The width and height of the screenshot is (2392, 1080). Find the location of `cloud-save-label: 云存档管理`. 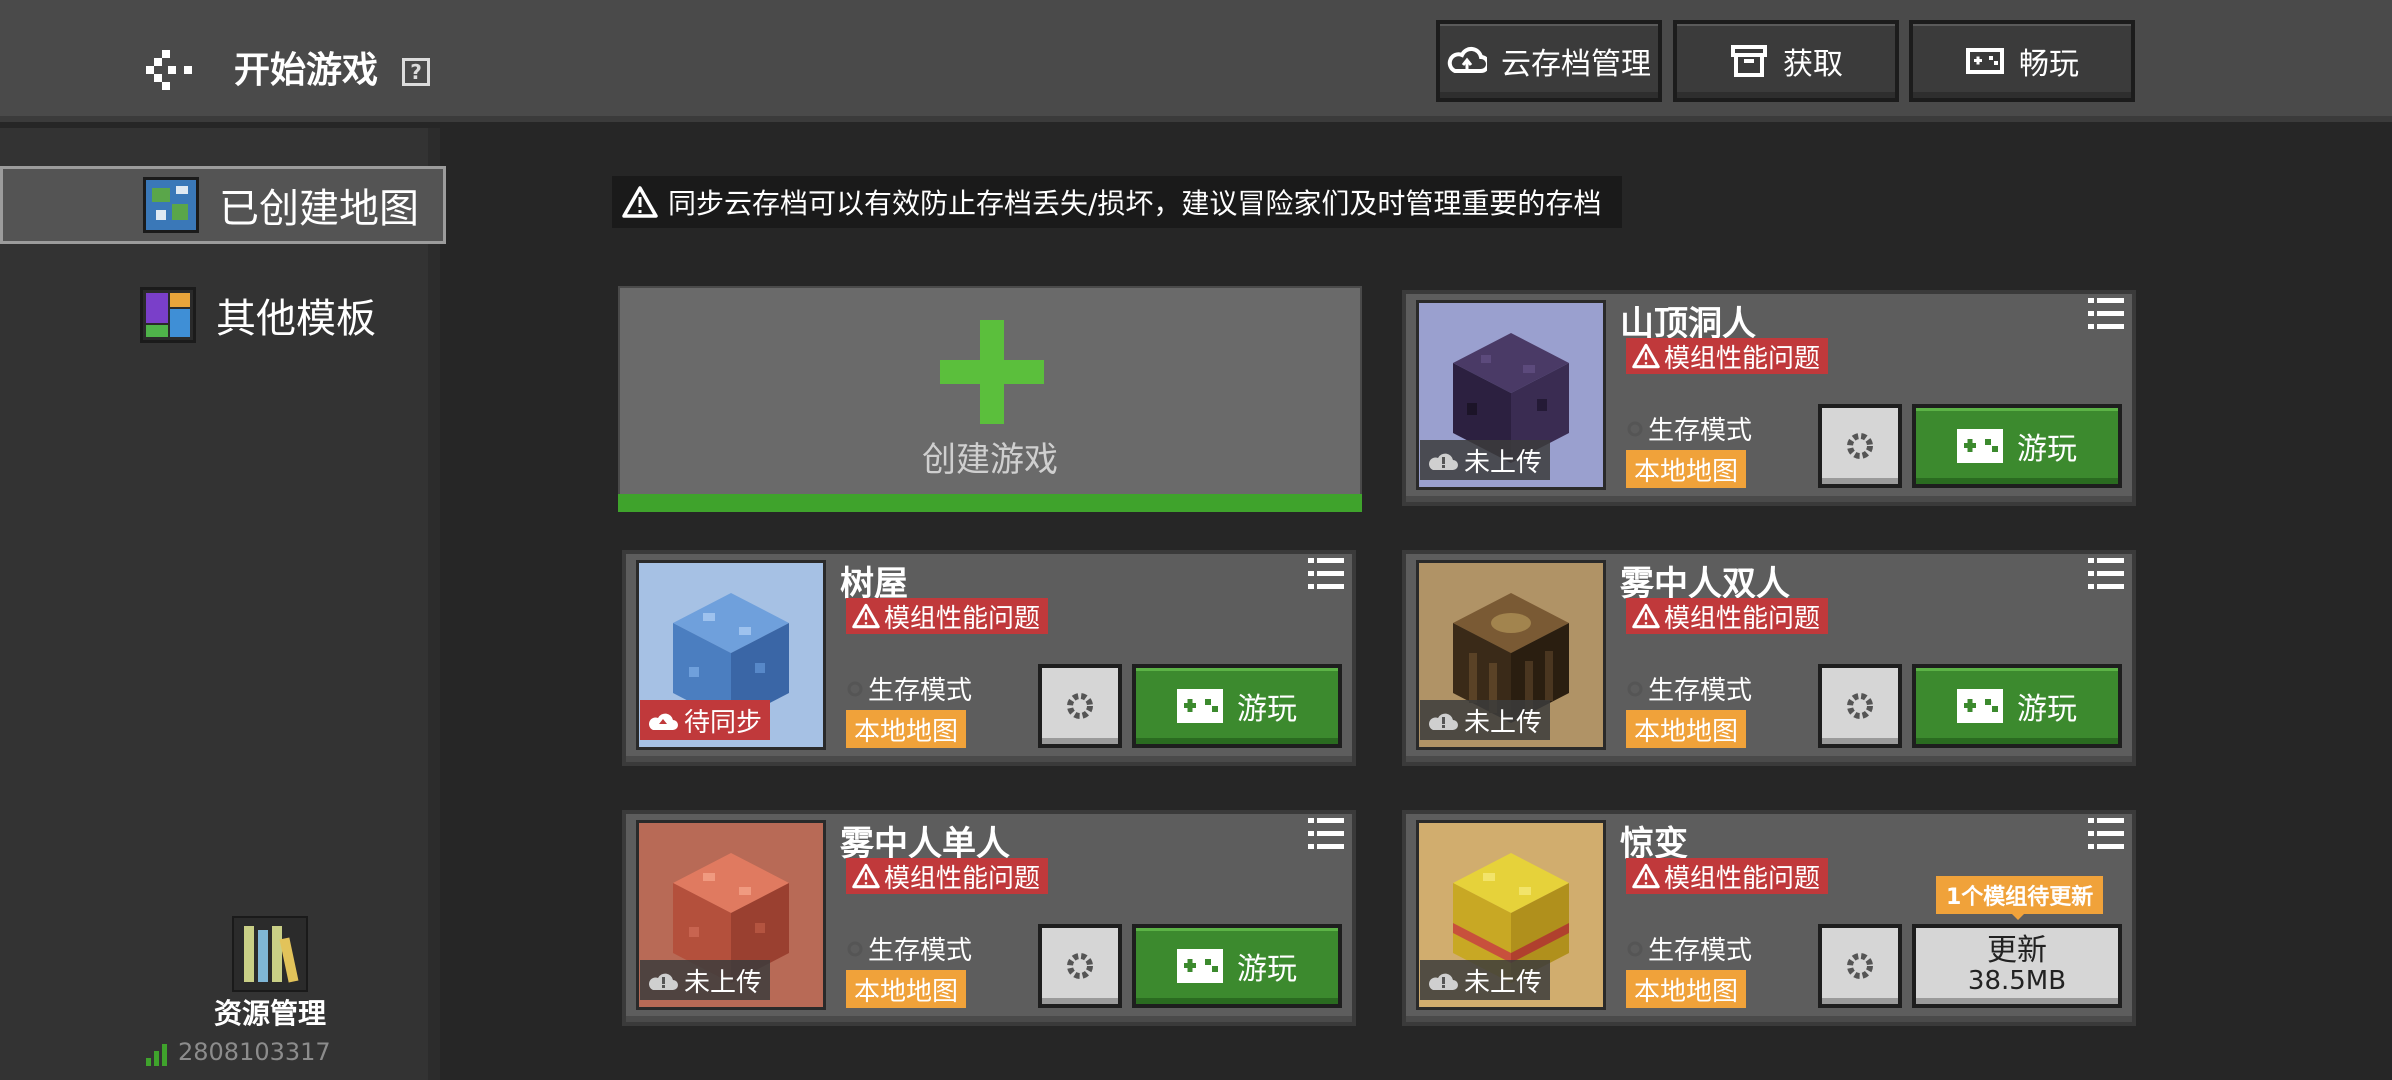

cloud-save-label: 云存档管理 is located at coordinates (1576, 64).